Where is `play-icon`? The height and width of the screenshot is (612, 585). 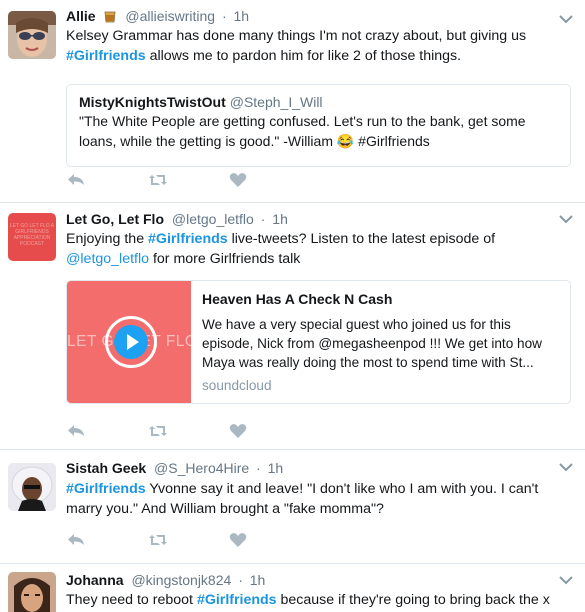
play-icon is located at coordinates (131, 342).